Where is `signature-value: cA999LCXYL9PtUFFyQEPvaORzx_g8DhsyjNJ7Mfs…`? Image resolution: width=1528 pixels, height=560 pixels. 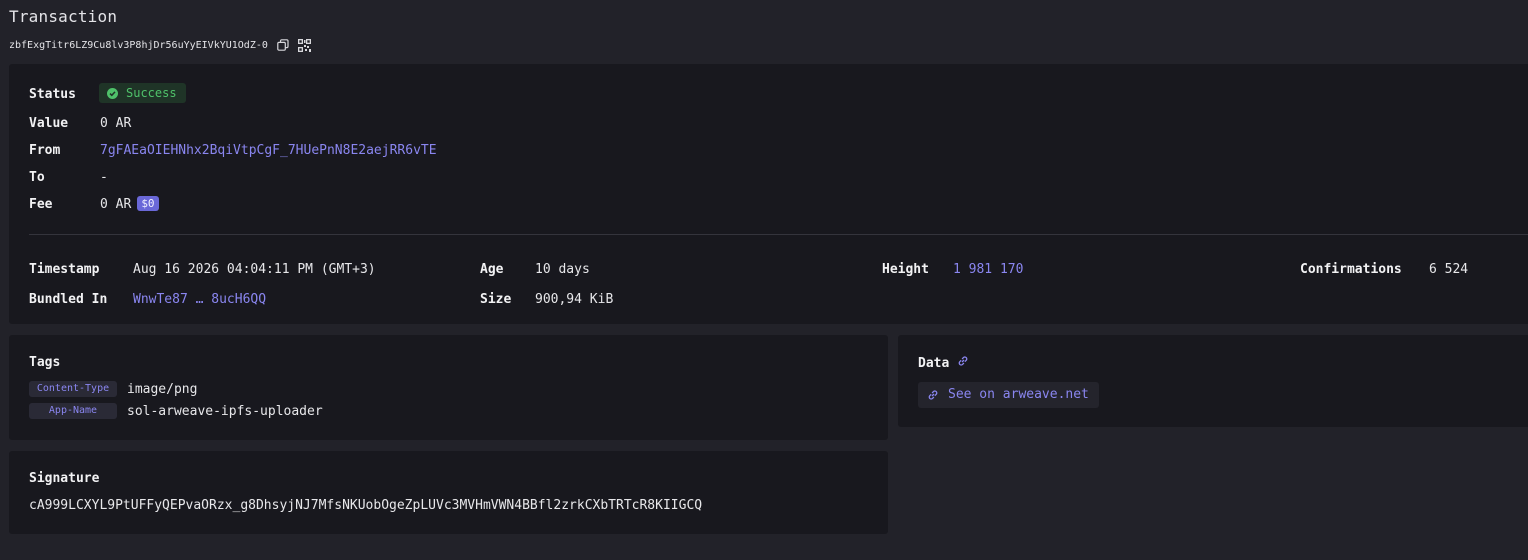
signature-value: cA999LCXYL9PtUFFyQEPvaORzx_g8DhsyjNJ7Mfs… is located at coordinates (366, 505).